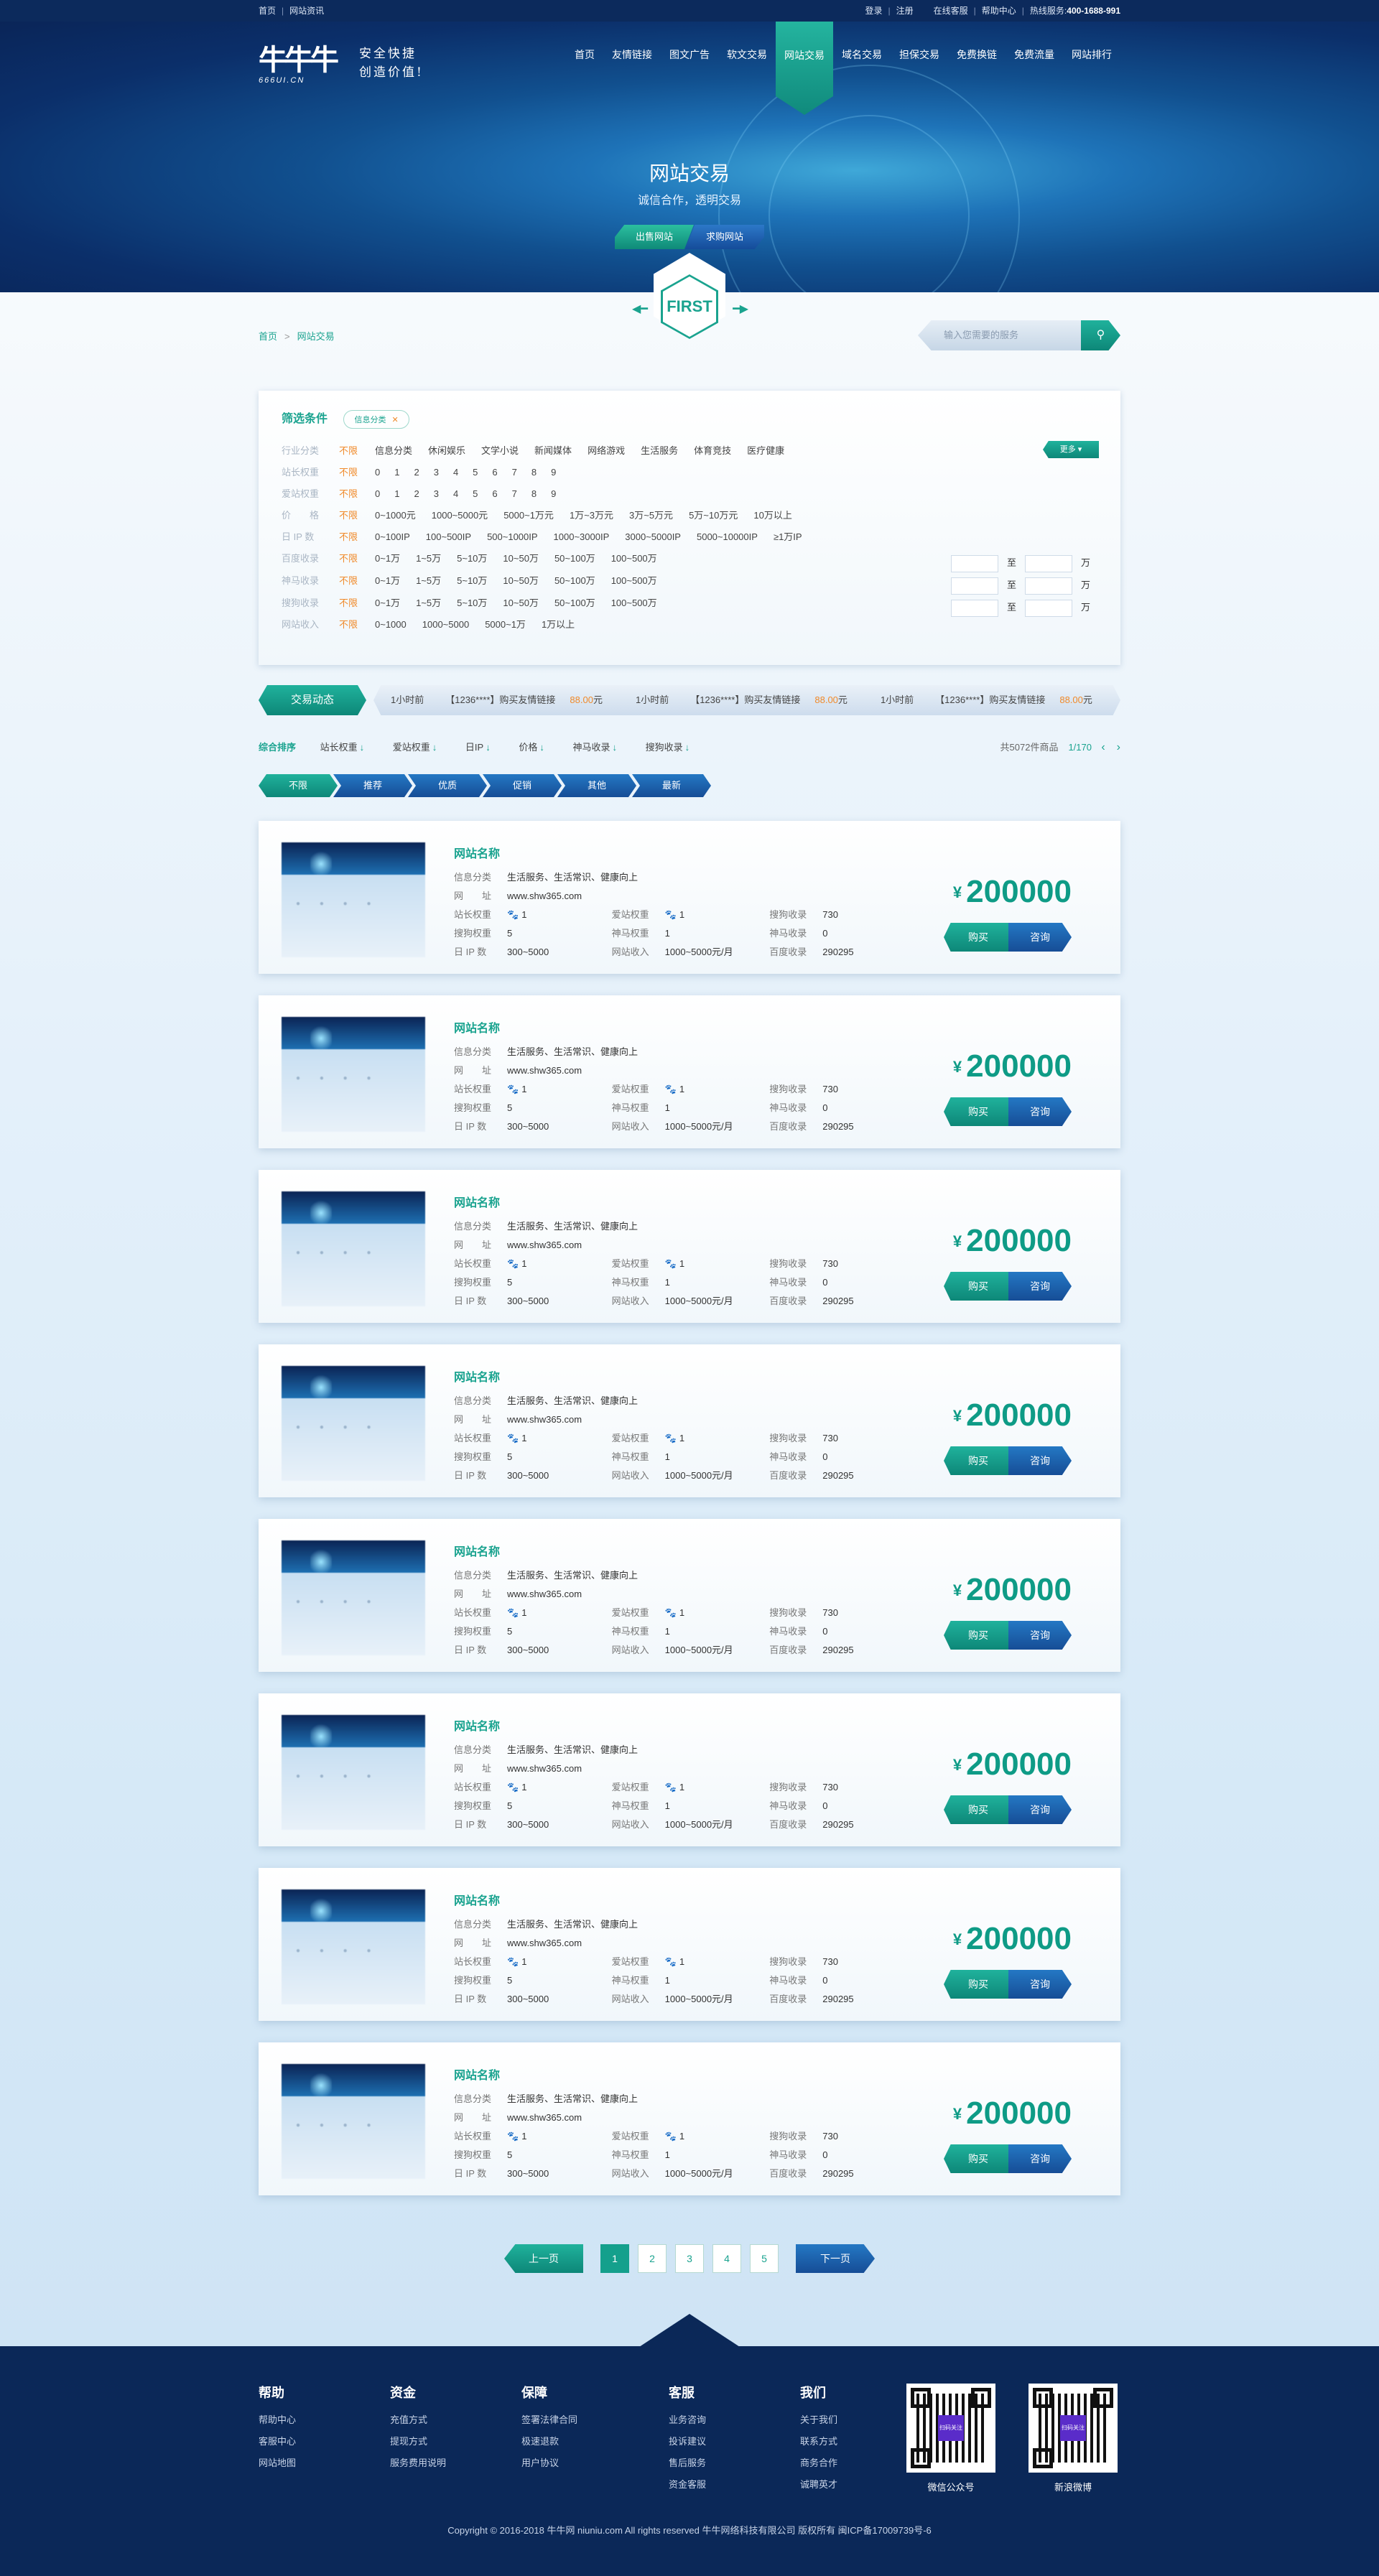  What do you see at coordinates (714, 515) in the screenshot?
I see `filter-option: 5万~10万元` at bounding box center [714, 515].